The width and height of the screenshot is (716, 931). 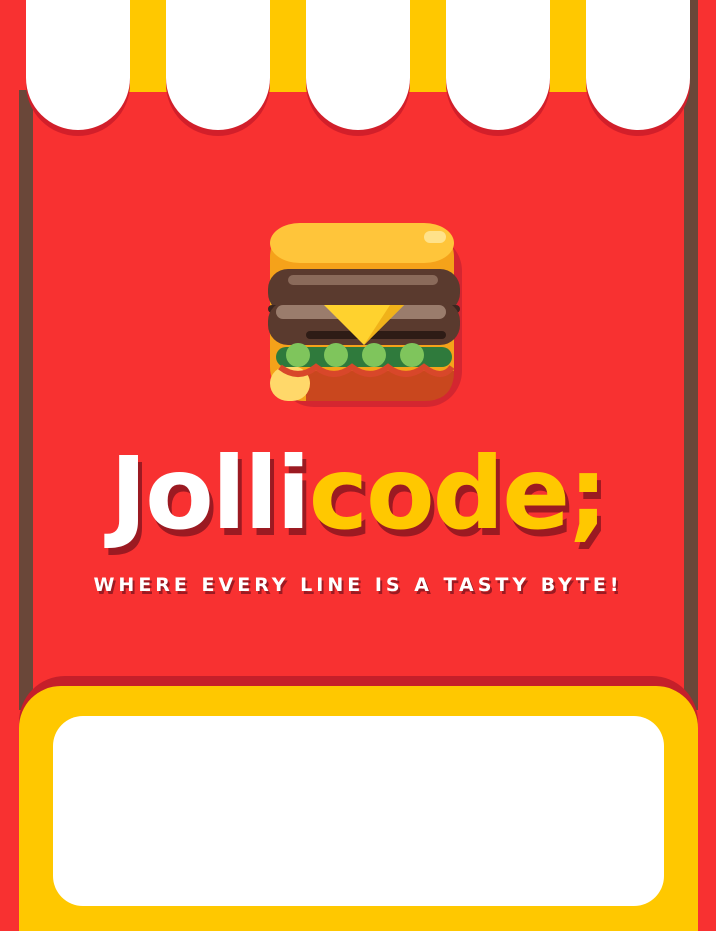 What do you see at coordinates (26, 400) in the screenshot?
I see `left-post` at bounding box center [26, 400].